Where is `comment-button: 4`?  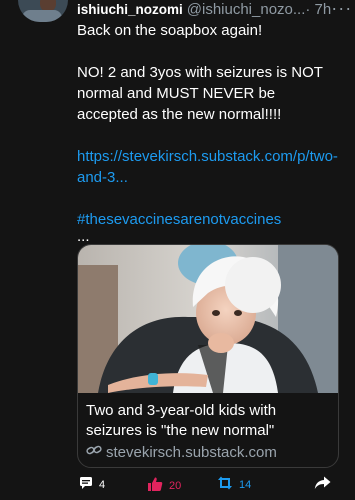 comment-button: 4 is located at coordinates (92, 484).